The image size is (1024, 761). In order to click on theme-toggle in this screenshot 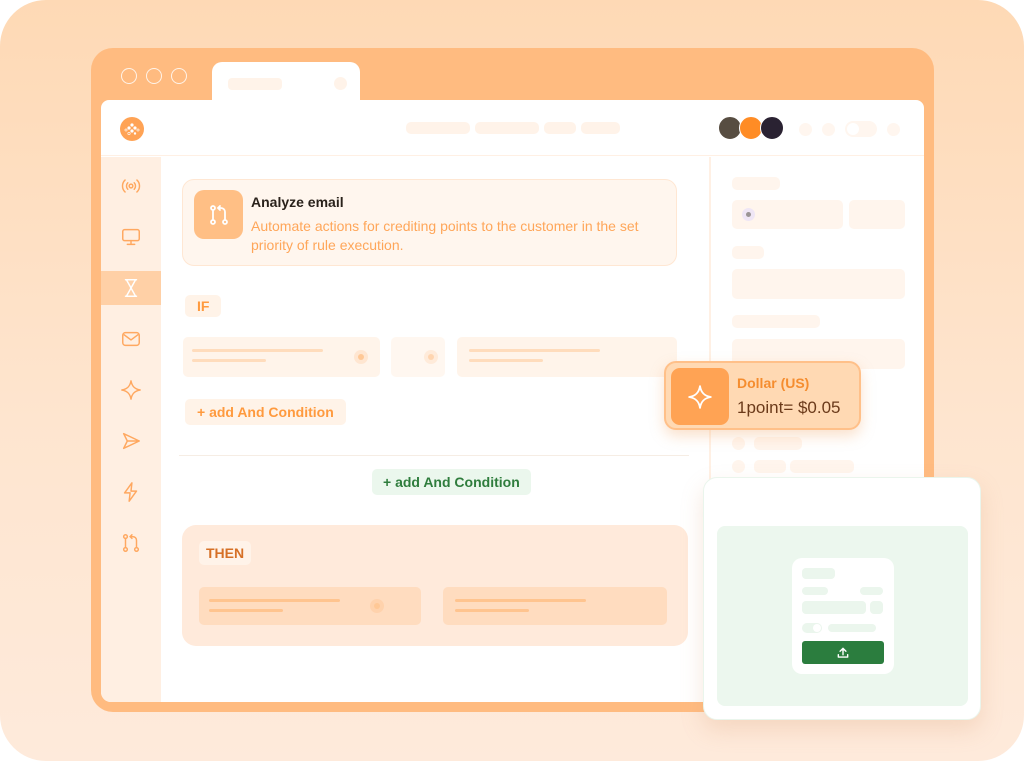, I will do `click(861, 129)`.